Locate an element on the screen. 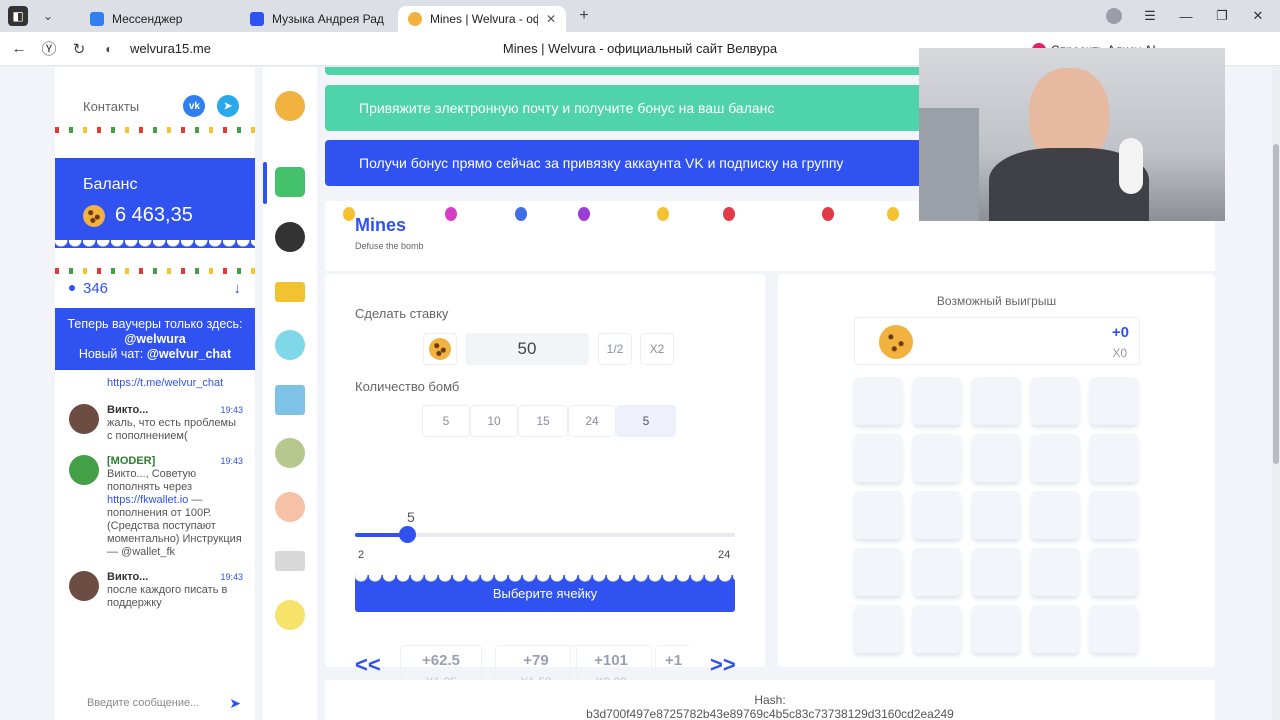  wheel-icon is located at coordinates (290, 453).